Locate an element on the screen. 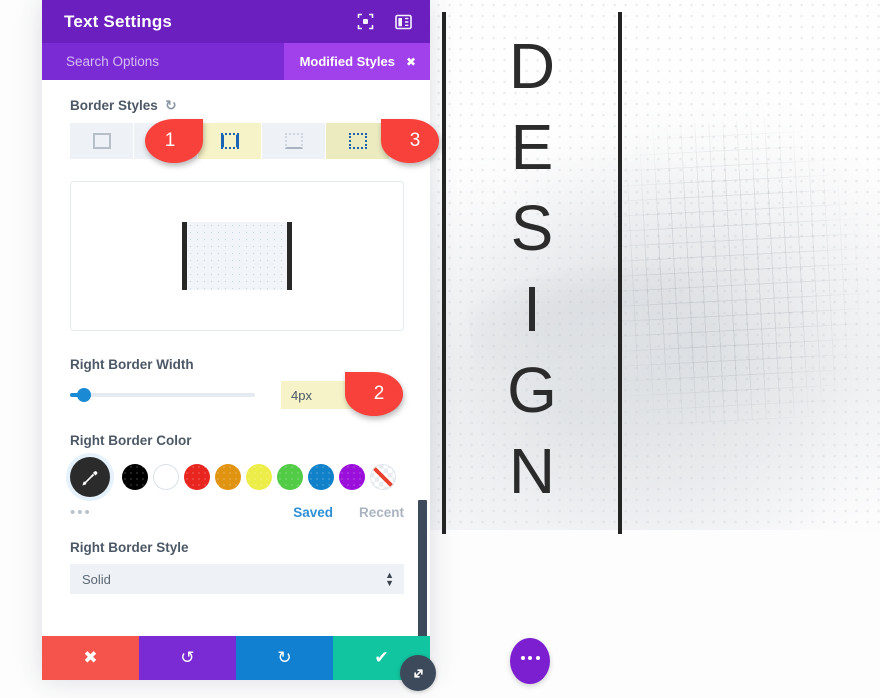 The height and width of the screenshot is (698, 880). undo-button: ↺ is located at coordinates (187, 658).